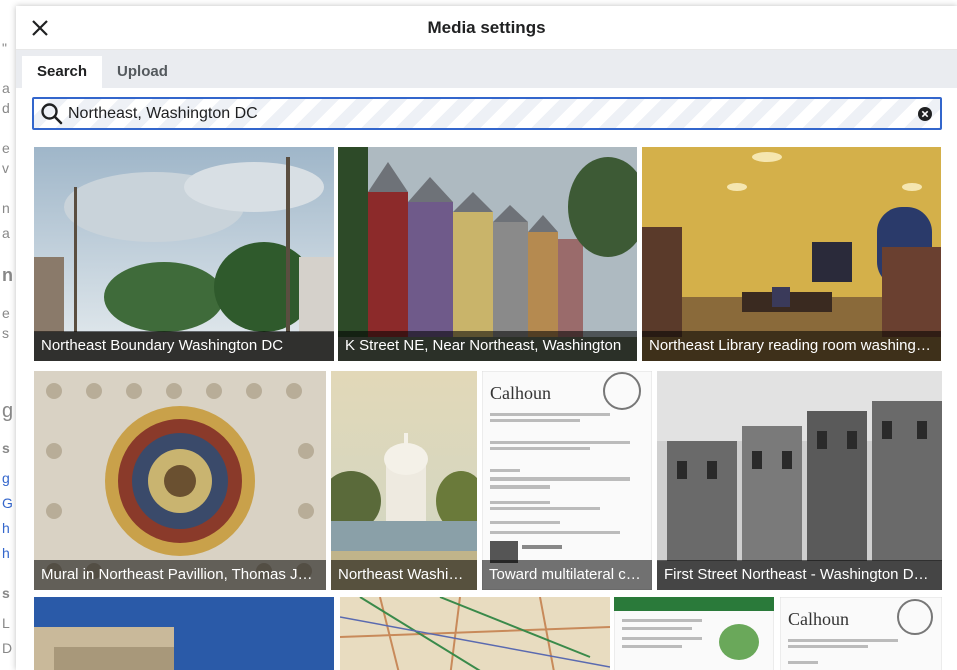 The image size is (957, 670). I want to click on tab-upload: Upload, so click(142, 72).